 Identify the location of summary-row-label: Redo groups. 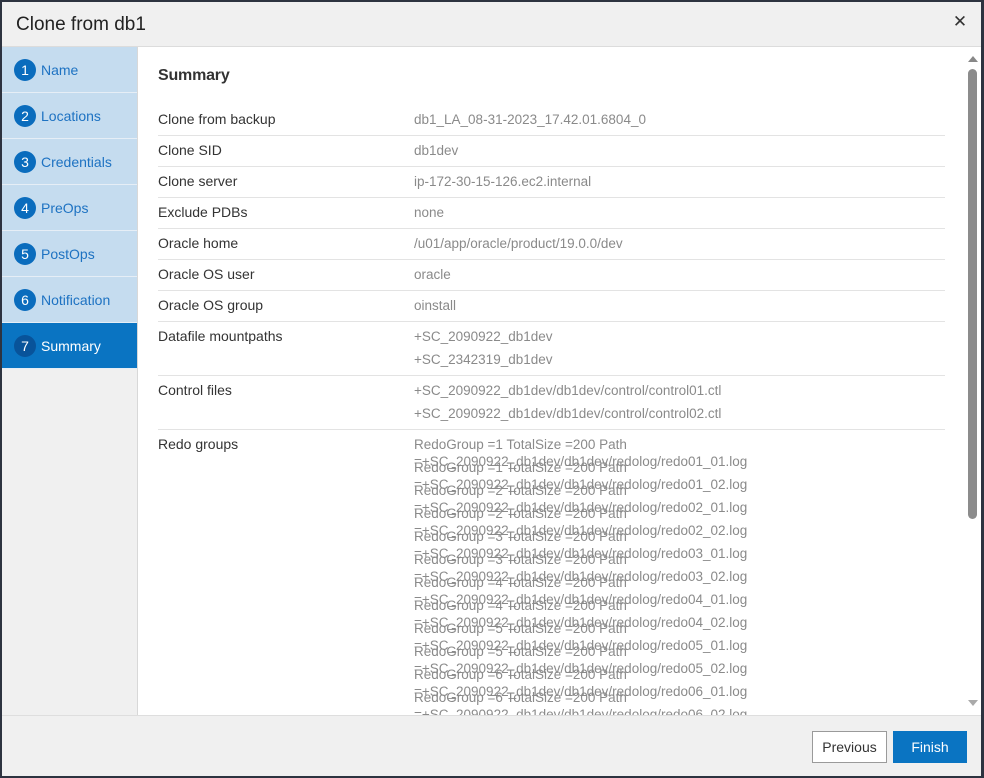
(198, 444).